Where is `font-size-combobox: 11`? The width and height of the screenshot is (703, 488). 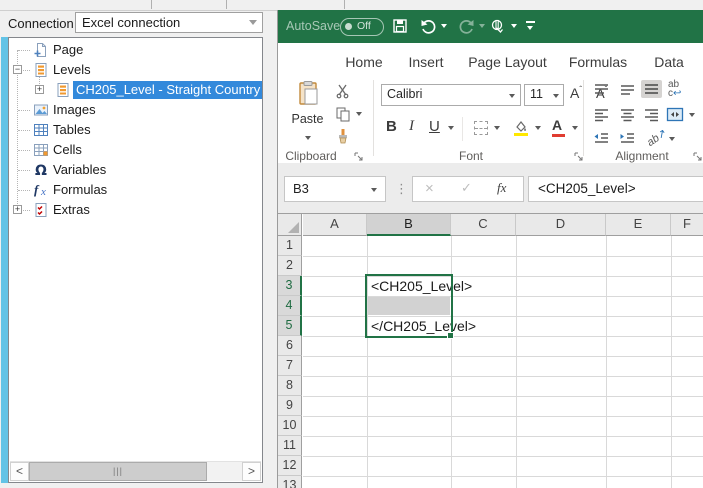 font-size-combobox: 11 is located at coordinates (544, 95).